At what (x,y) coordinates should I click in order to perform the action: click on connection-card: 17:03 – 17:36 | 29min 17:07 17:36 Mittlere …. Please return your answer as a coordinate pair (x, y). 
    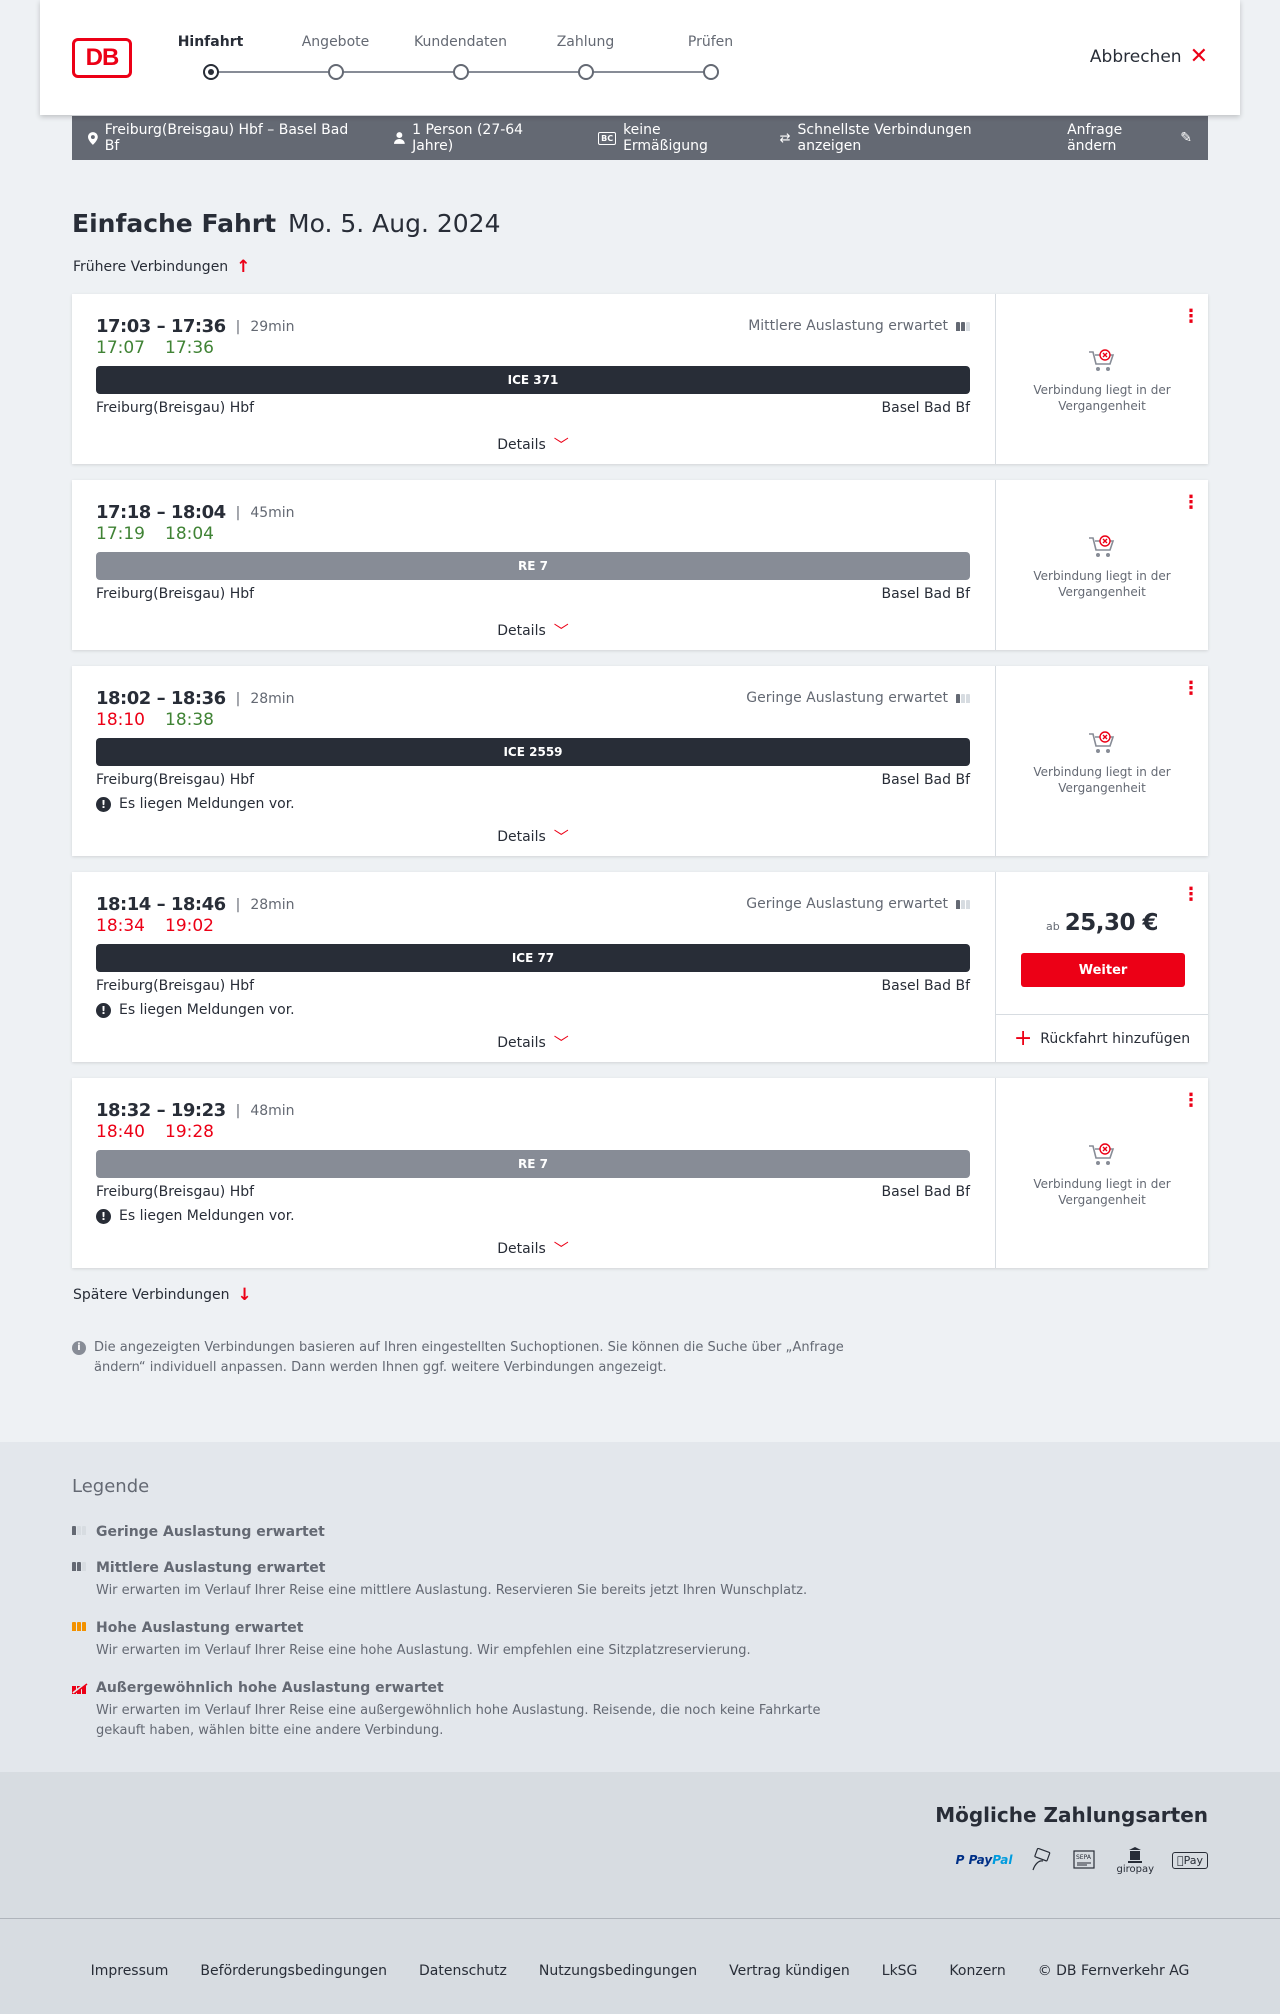
    Looking at the image, I should click on (640, 379).